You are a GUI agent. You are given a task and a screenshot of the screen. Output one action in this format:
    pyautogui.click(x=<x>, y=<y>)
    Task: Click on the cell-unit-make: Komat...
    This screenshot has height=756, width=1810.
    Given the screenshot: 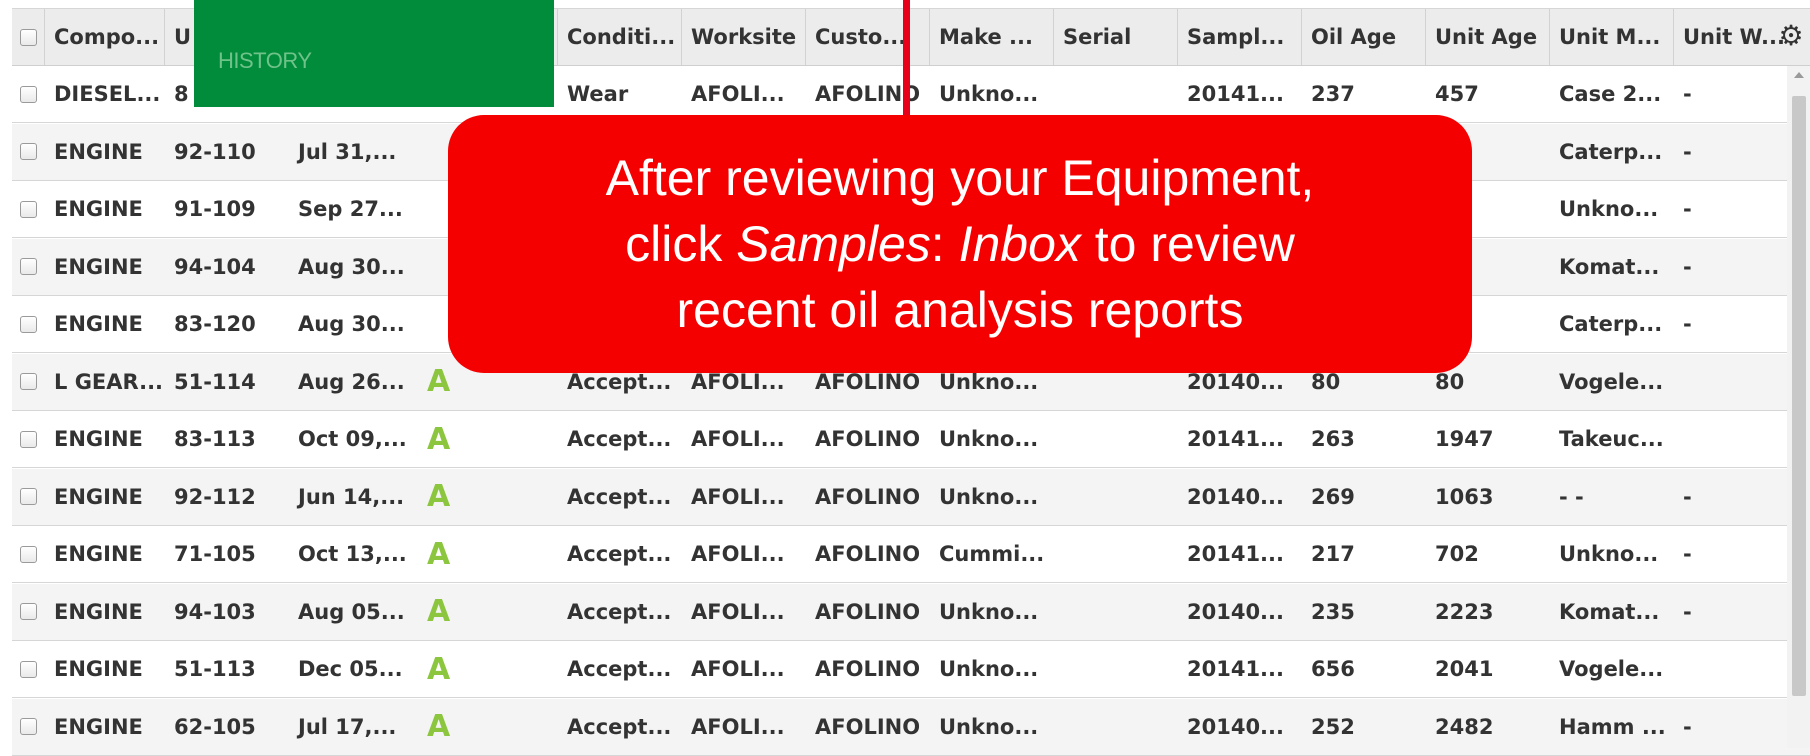 What is the action you would take?
    pyautogui.click(x=1609, y=611)
    